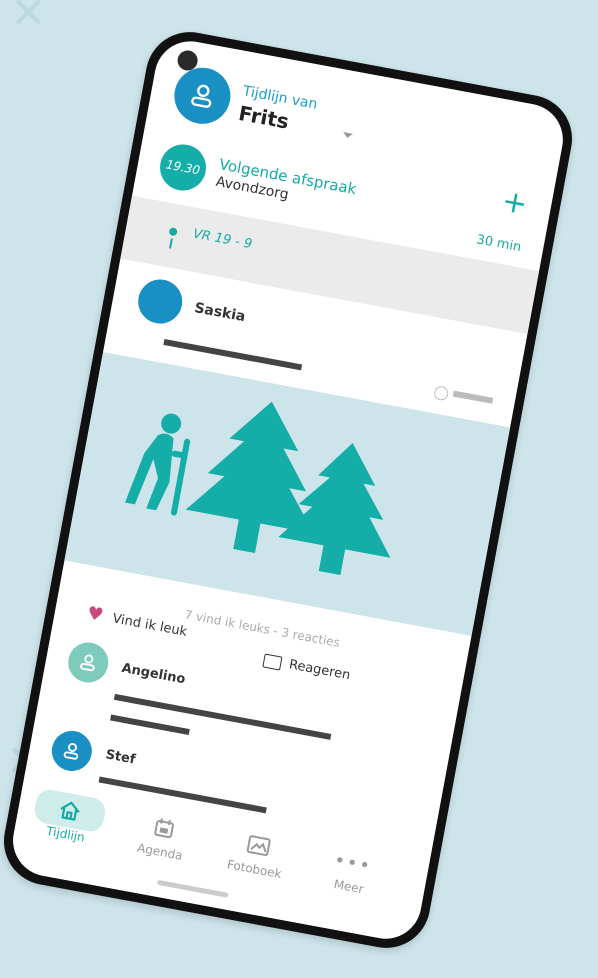  I want to click on nav-tijdlijn: Tijdlijn, so click(69, 817).